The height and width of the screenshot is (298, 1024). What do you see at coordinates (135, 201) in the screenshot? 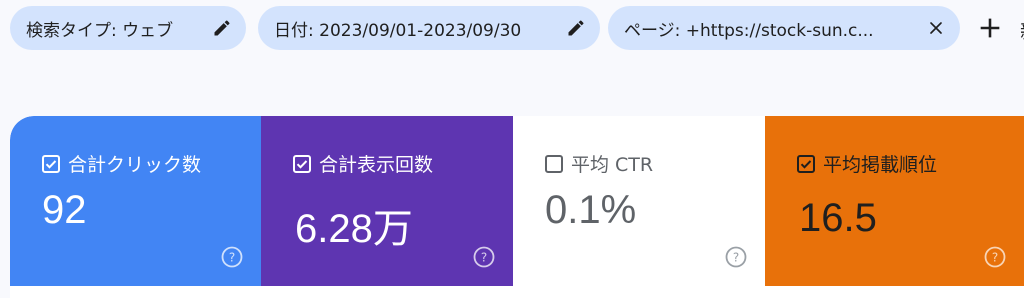
I see `metric-card-clicks: 合計クリック数 92 ?` at bounding box center [135, 201].